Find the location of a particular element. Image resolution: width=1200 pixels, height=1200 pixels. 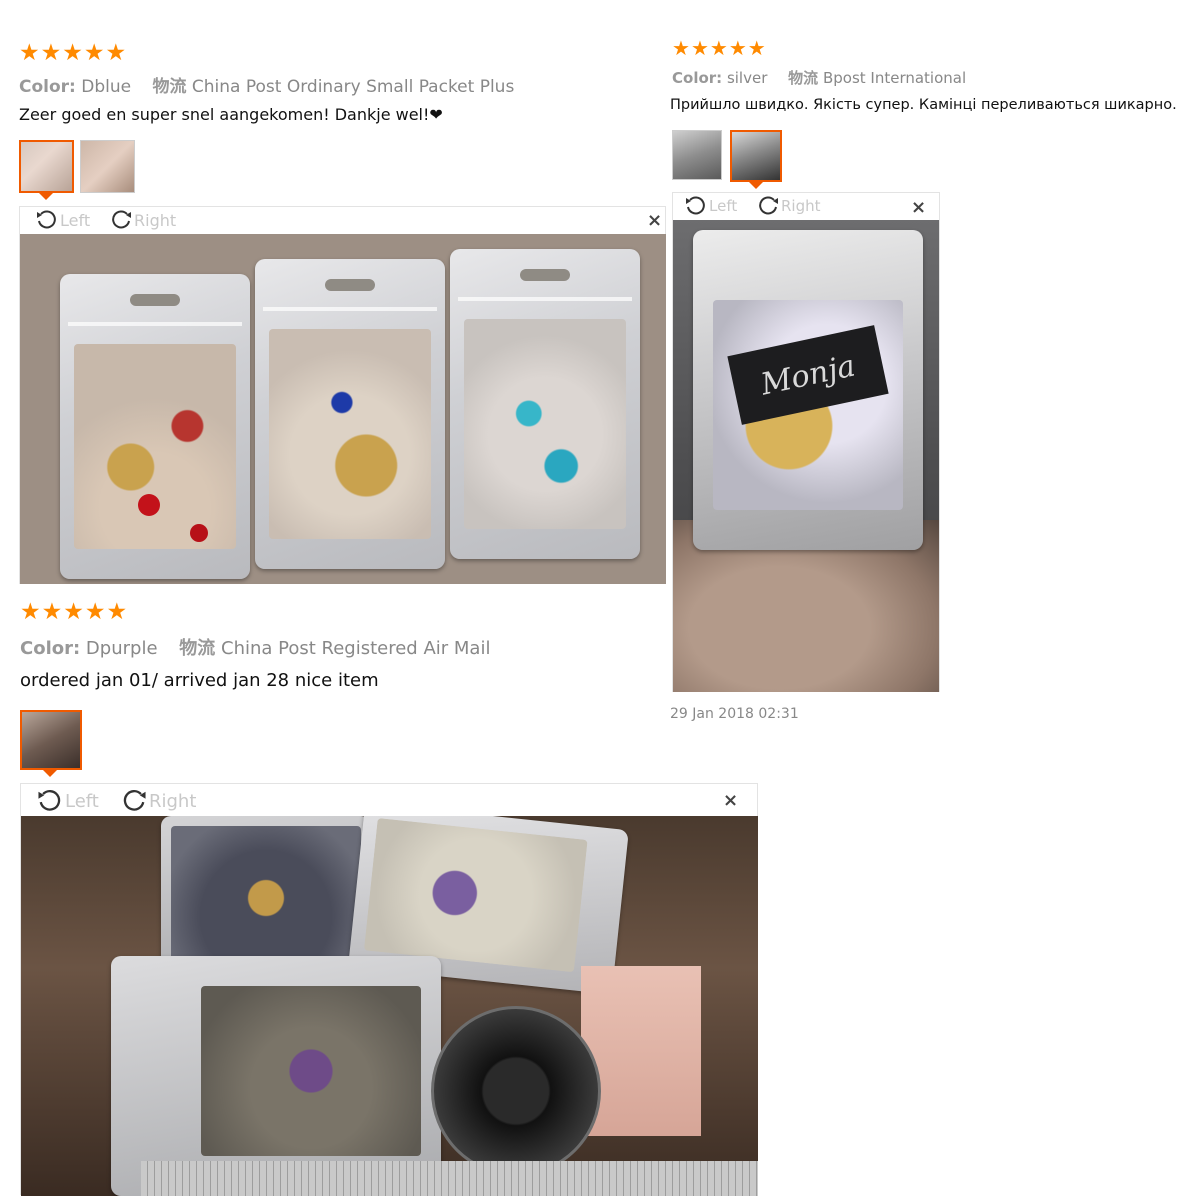

review-meta: Color: silver 物流 Bpost International is located at coordinates (819, 77).